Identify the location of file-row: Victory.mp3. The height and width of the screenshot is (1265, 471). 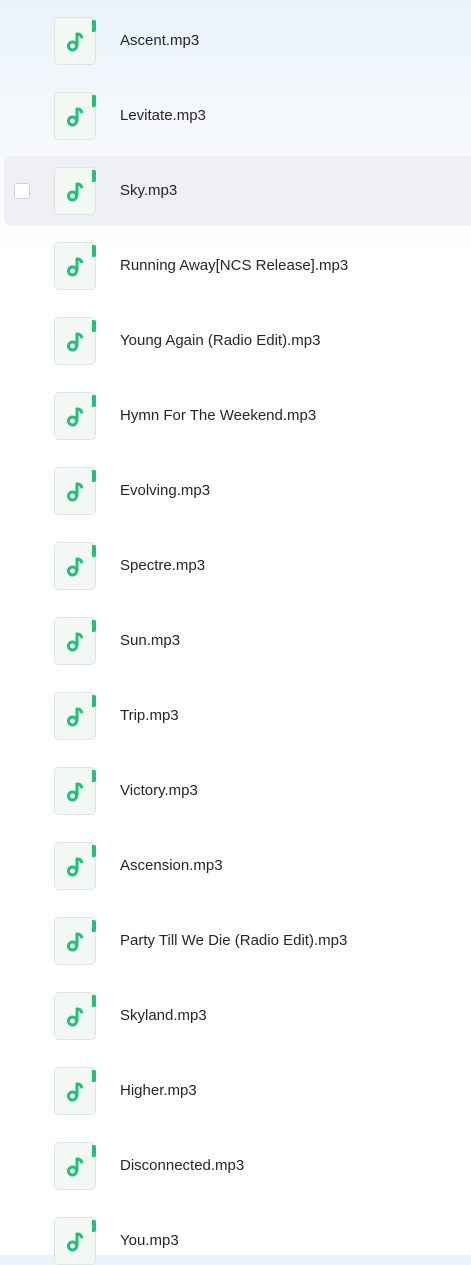
(237, 791).